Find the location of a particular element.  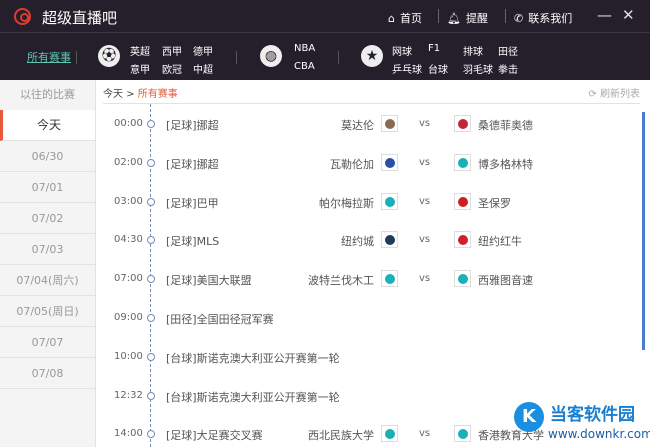

nav-contact: ✆ 联系我们 is located at coordinates (543, 18).